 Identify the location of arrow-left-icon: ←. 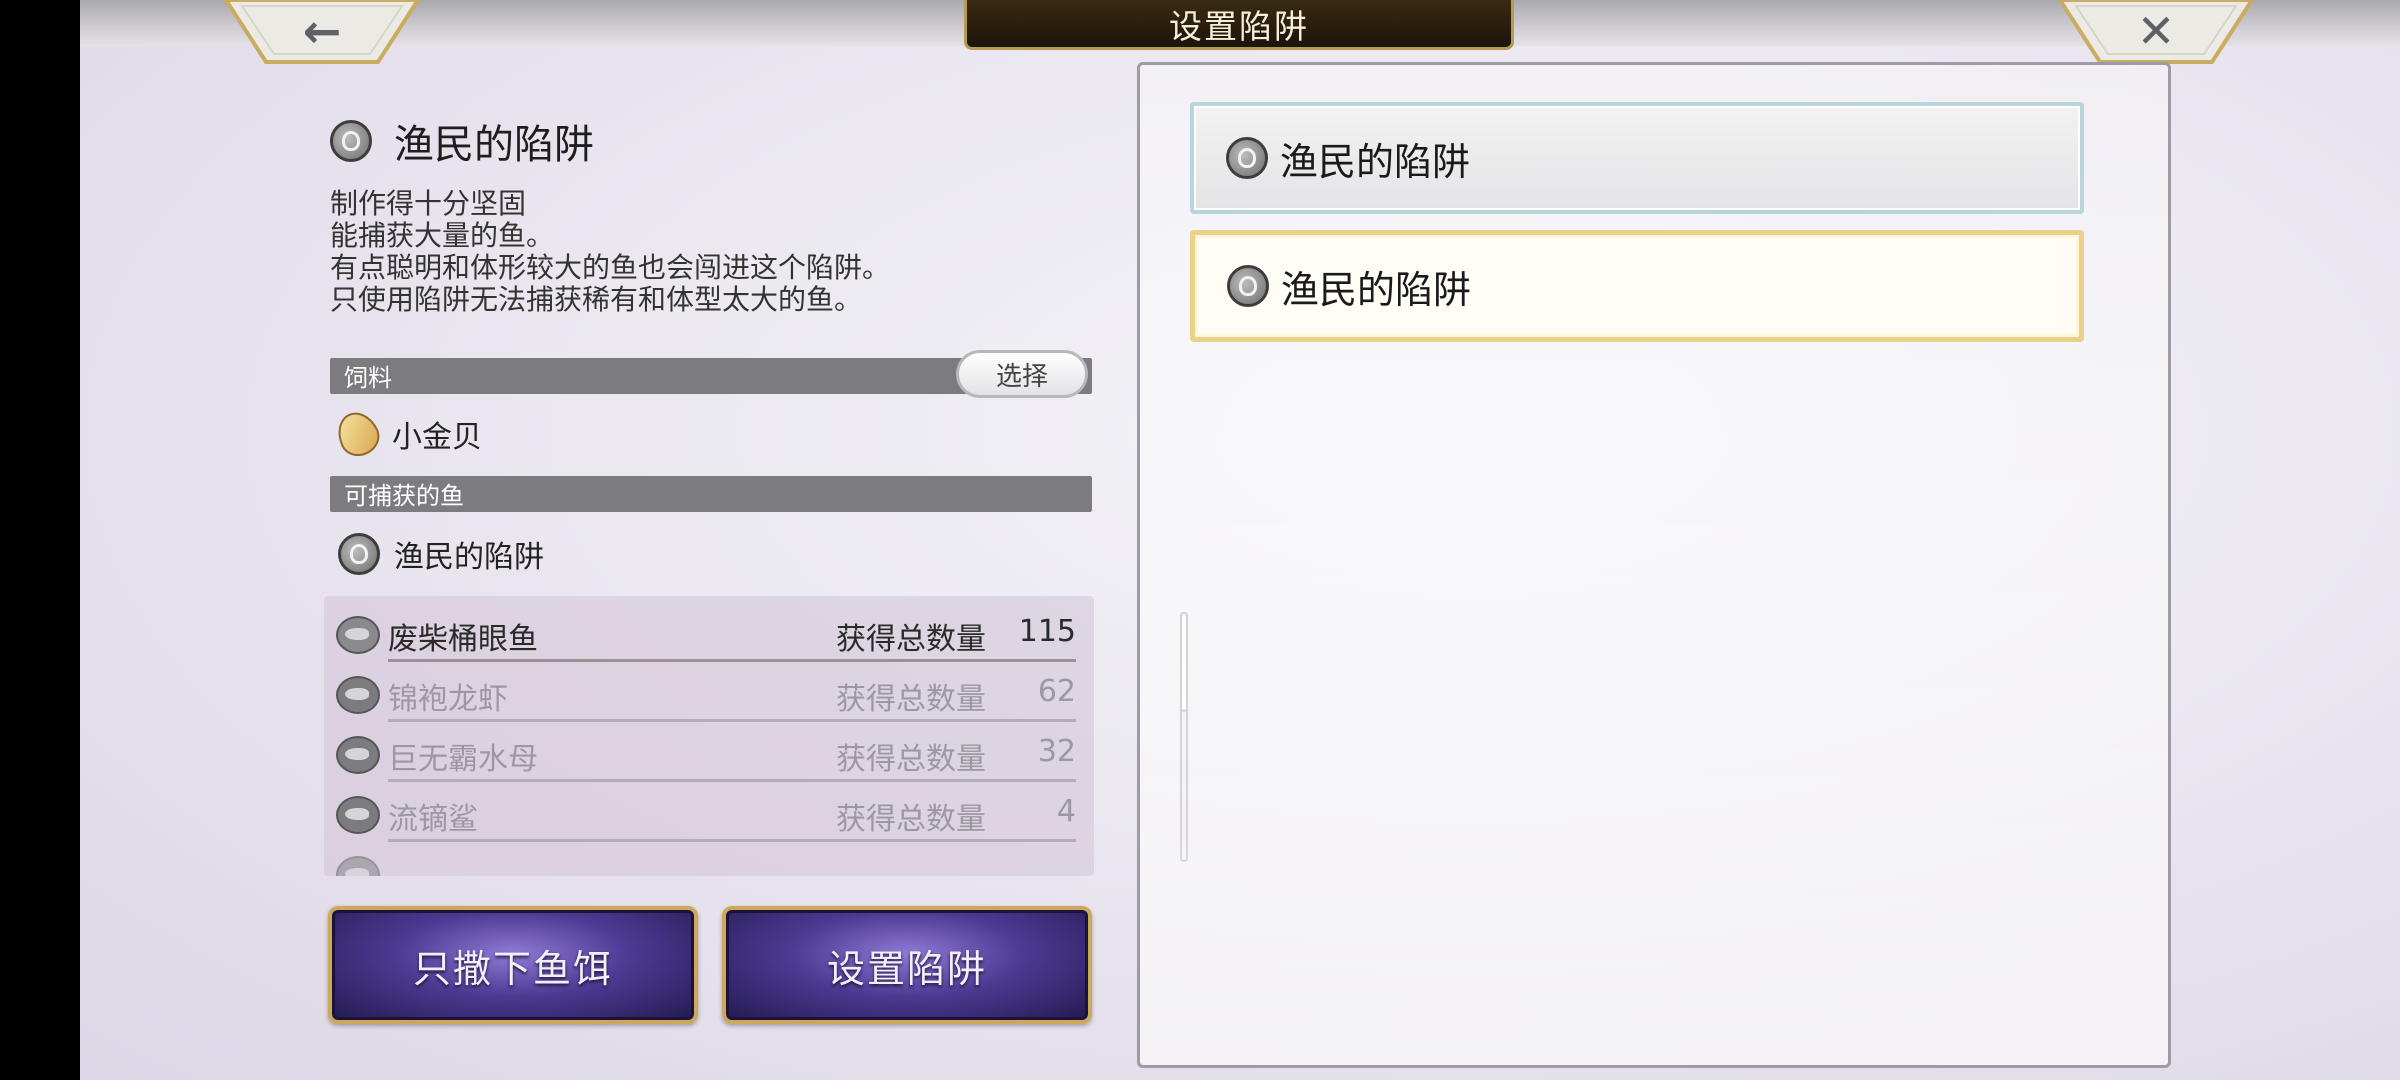
(322, 31).